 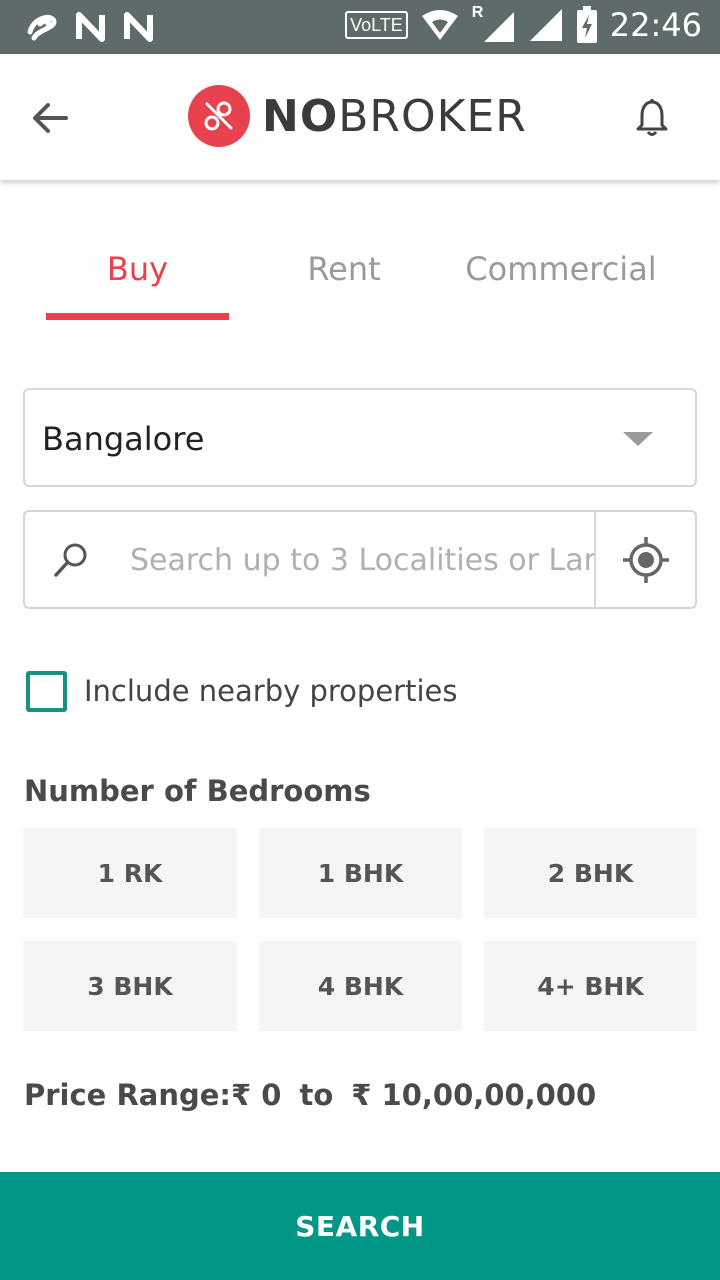 What do you see at coordinates (130, 873) in the screenshot?
I see `bedroom-option-1rk: 1 RK` at bounding box center [130, 873].